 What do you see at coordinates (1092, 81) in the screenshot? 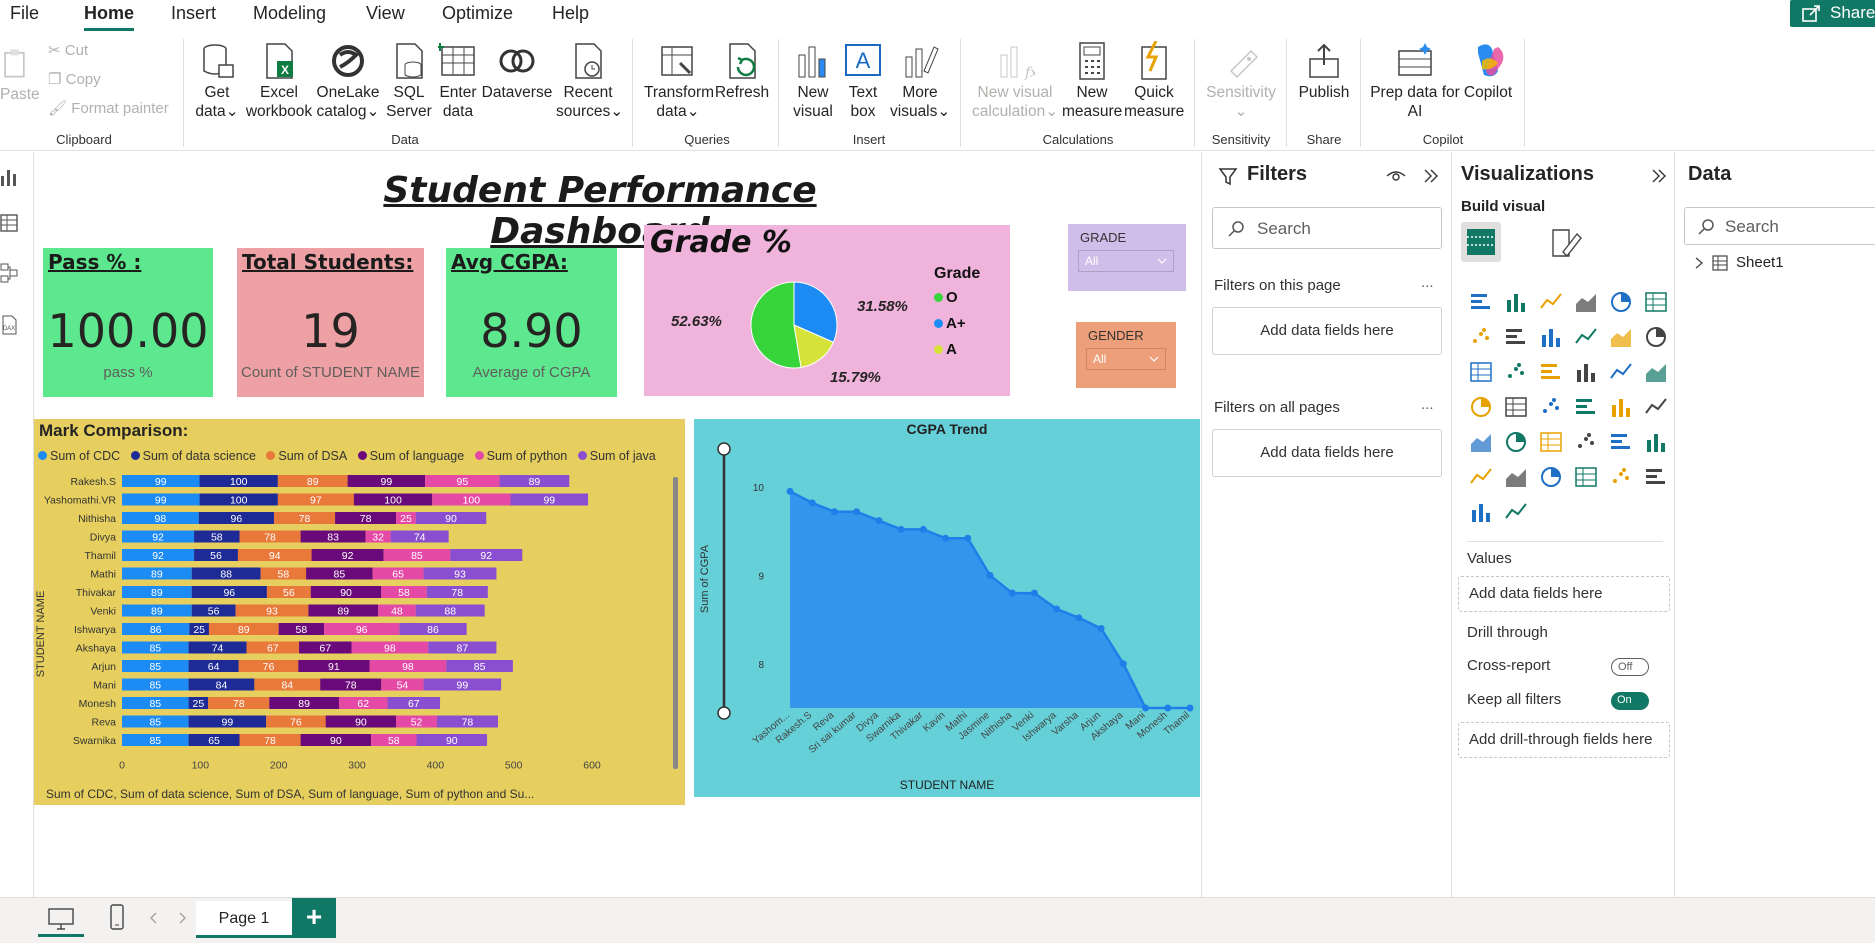
I see `new-measure-button: New measure` at bounding box center [1092, 81].